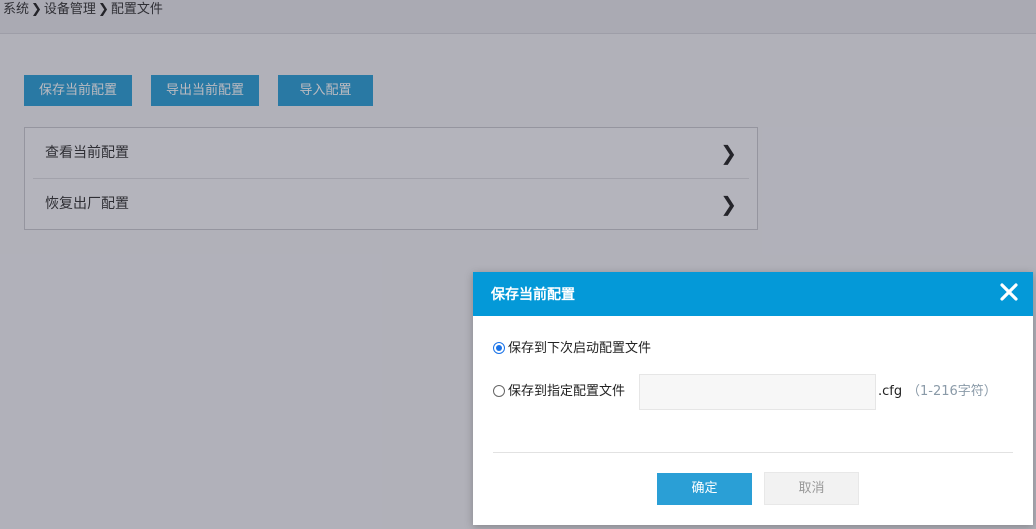 This screenshot has height=529, width=1036. I want to click on radio-option-specified-file: 保存到指定配置文件, so click(559, 392).